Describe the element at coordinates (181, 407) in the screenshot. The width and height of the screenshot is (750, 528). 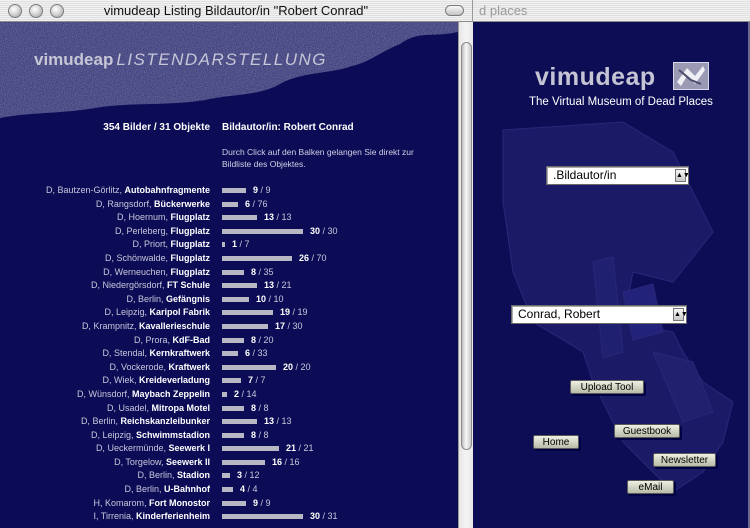
I see `object-name: Mitropa Motel` at that location.